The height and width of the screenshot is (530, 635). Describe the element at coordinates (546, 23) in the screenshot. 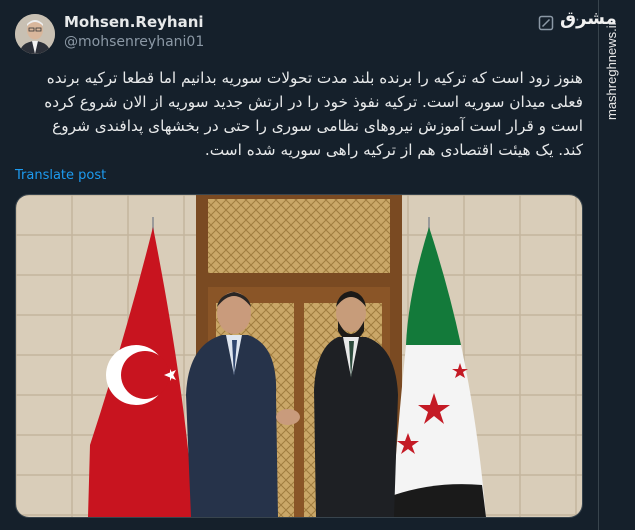

I see `grok-icon` at that location.